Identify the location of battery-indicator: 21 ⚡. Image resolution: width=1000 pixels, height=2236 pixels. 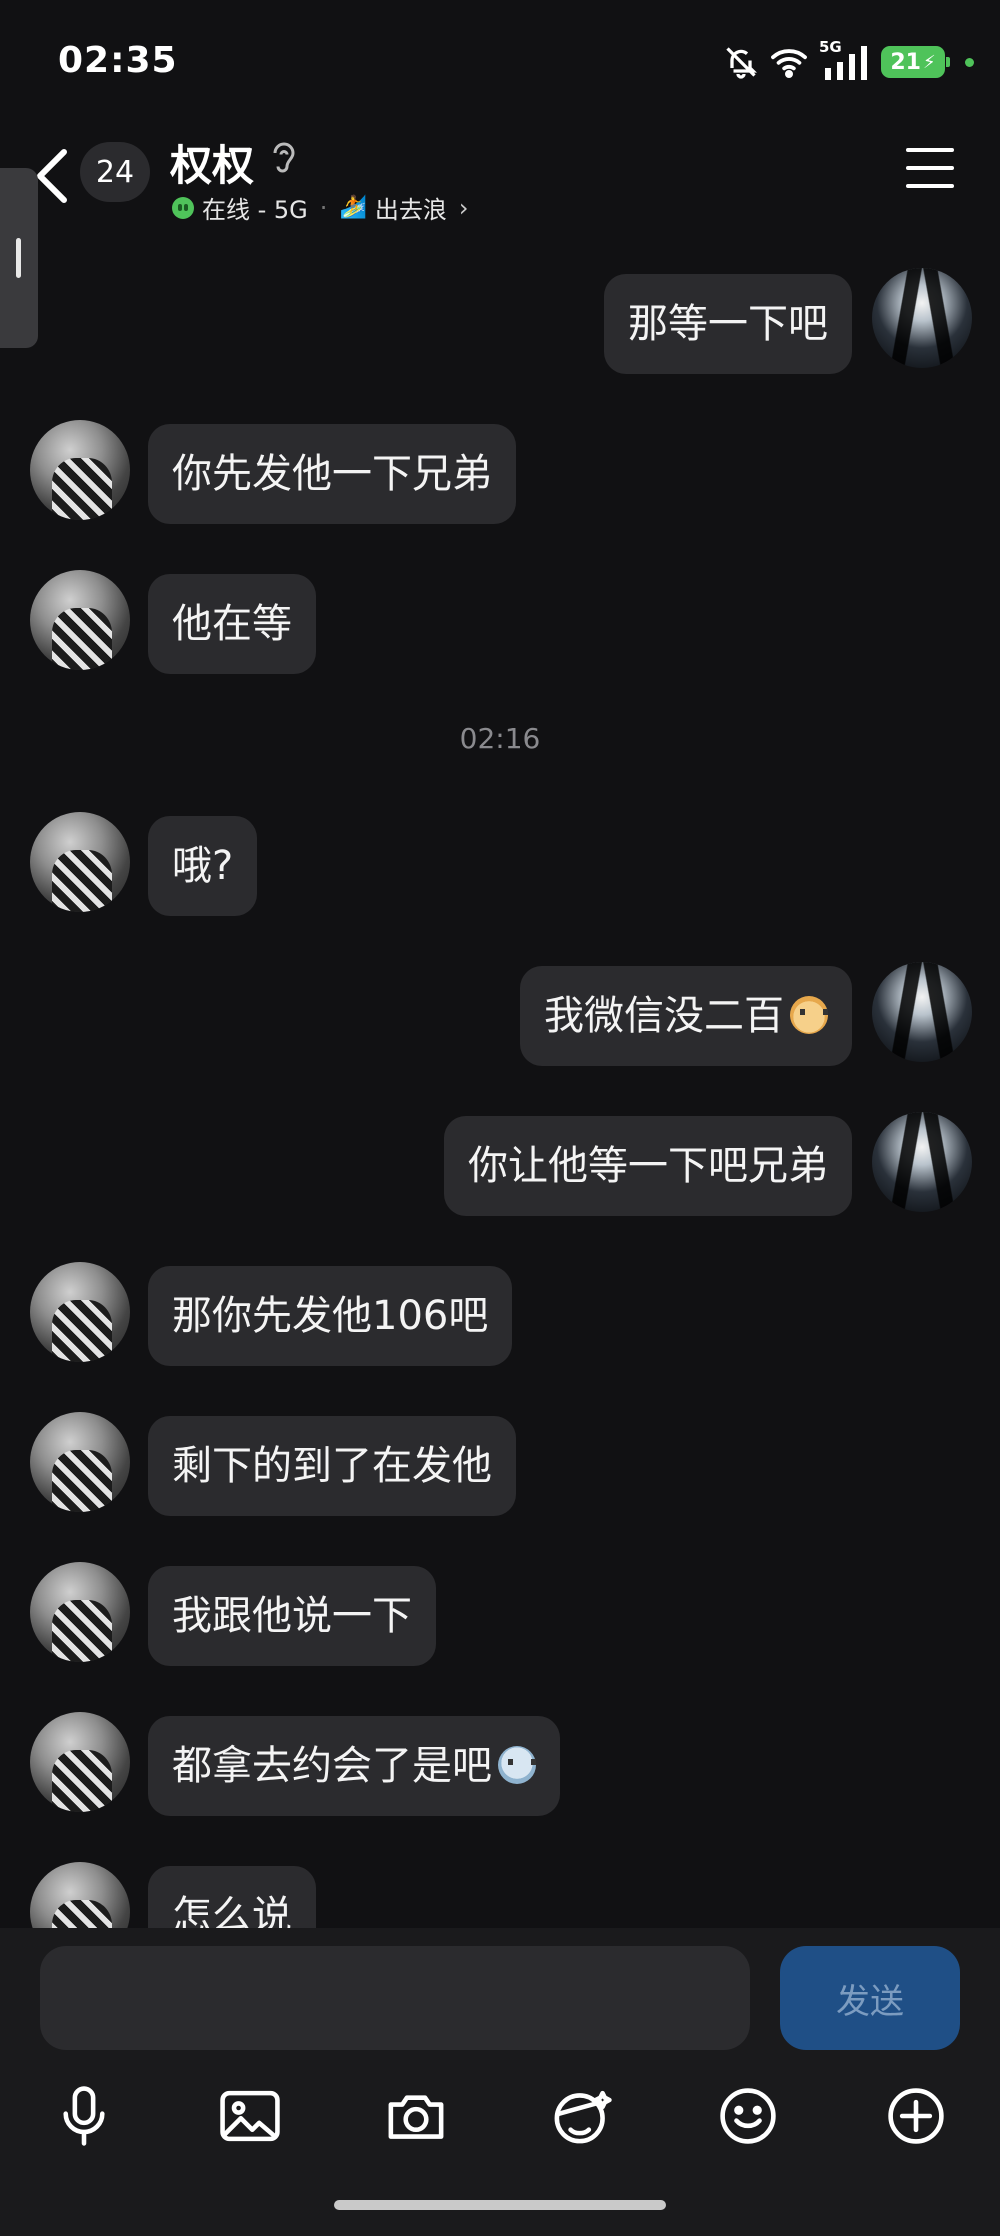
(915, 62).